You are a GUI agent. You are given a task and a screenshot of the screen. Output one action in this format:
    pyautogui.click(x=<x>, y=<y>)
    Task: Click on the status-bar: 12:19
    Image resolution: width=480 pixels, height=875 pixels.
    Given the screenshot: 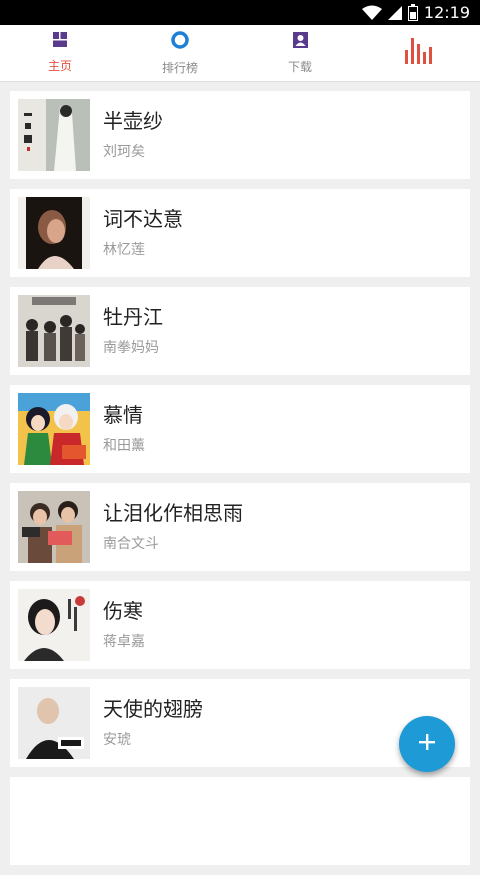 What is the action you would take?
    pyautogui.click(x=240, y=12)
    